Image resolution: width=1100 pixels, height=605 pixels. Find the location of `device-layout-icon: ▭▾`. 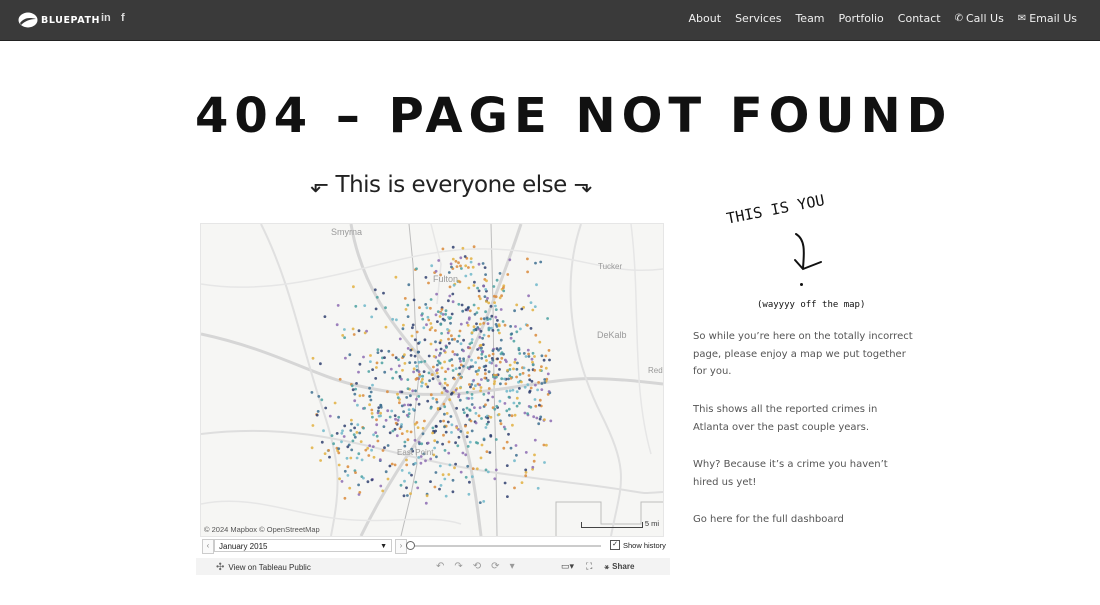

device-layout-icon: ▭▾ is located at coordinates (567, 566).